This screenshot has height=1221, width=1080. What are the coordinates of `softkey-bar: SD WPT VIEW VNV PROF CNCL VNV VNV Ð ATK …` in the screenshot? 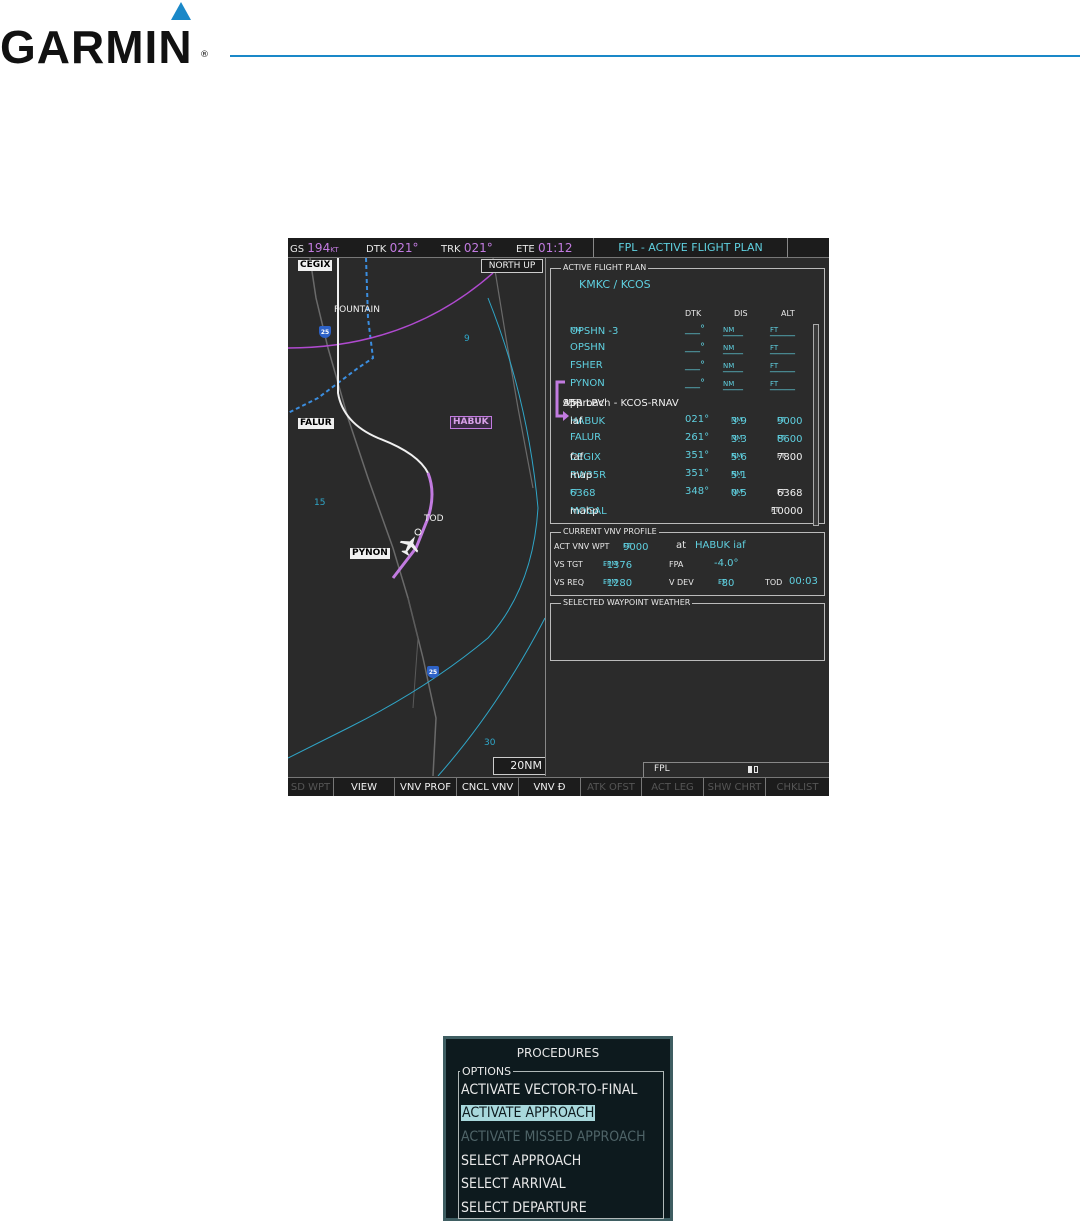 It's located at (558, 786).